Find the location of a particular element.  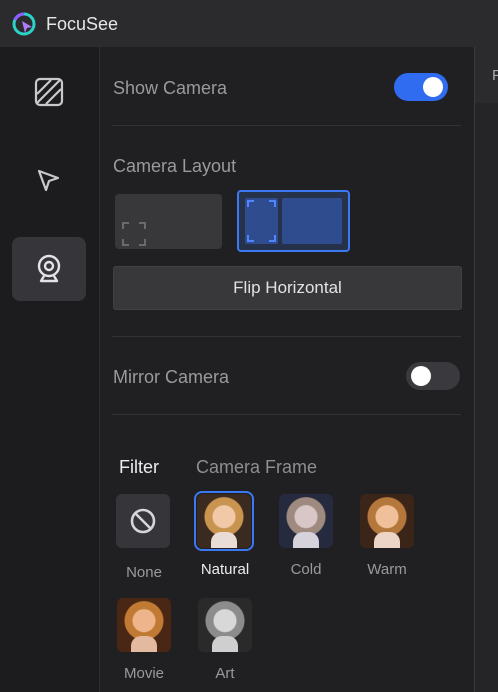

sidebar-item-camera is located at coordinates (49, 269).